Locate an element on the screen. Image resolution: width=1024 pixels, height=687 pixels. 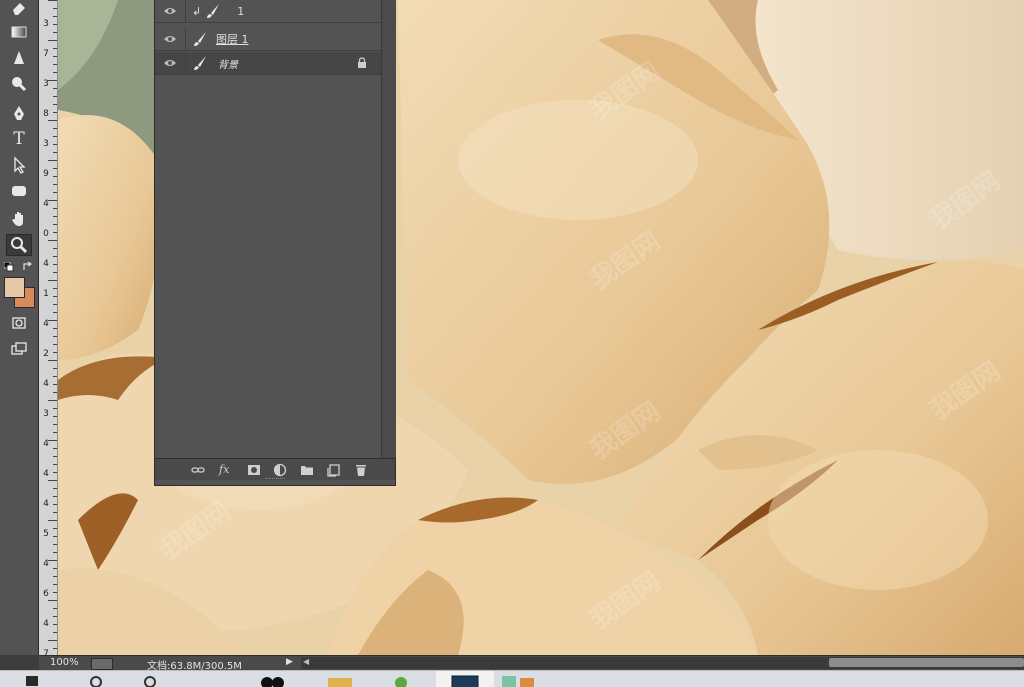
ruler-label: 7 is located at coordinates (46, 54).